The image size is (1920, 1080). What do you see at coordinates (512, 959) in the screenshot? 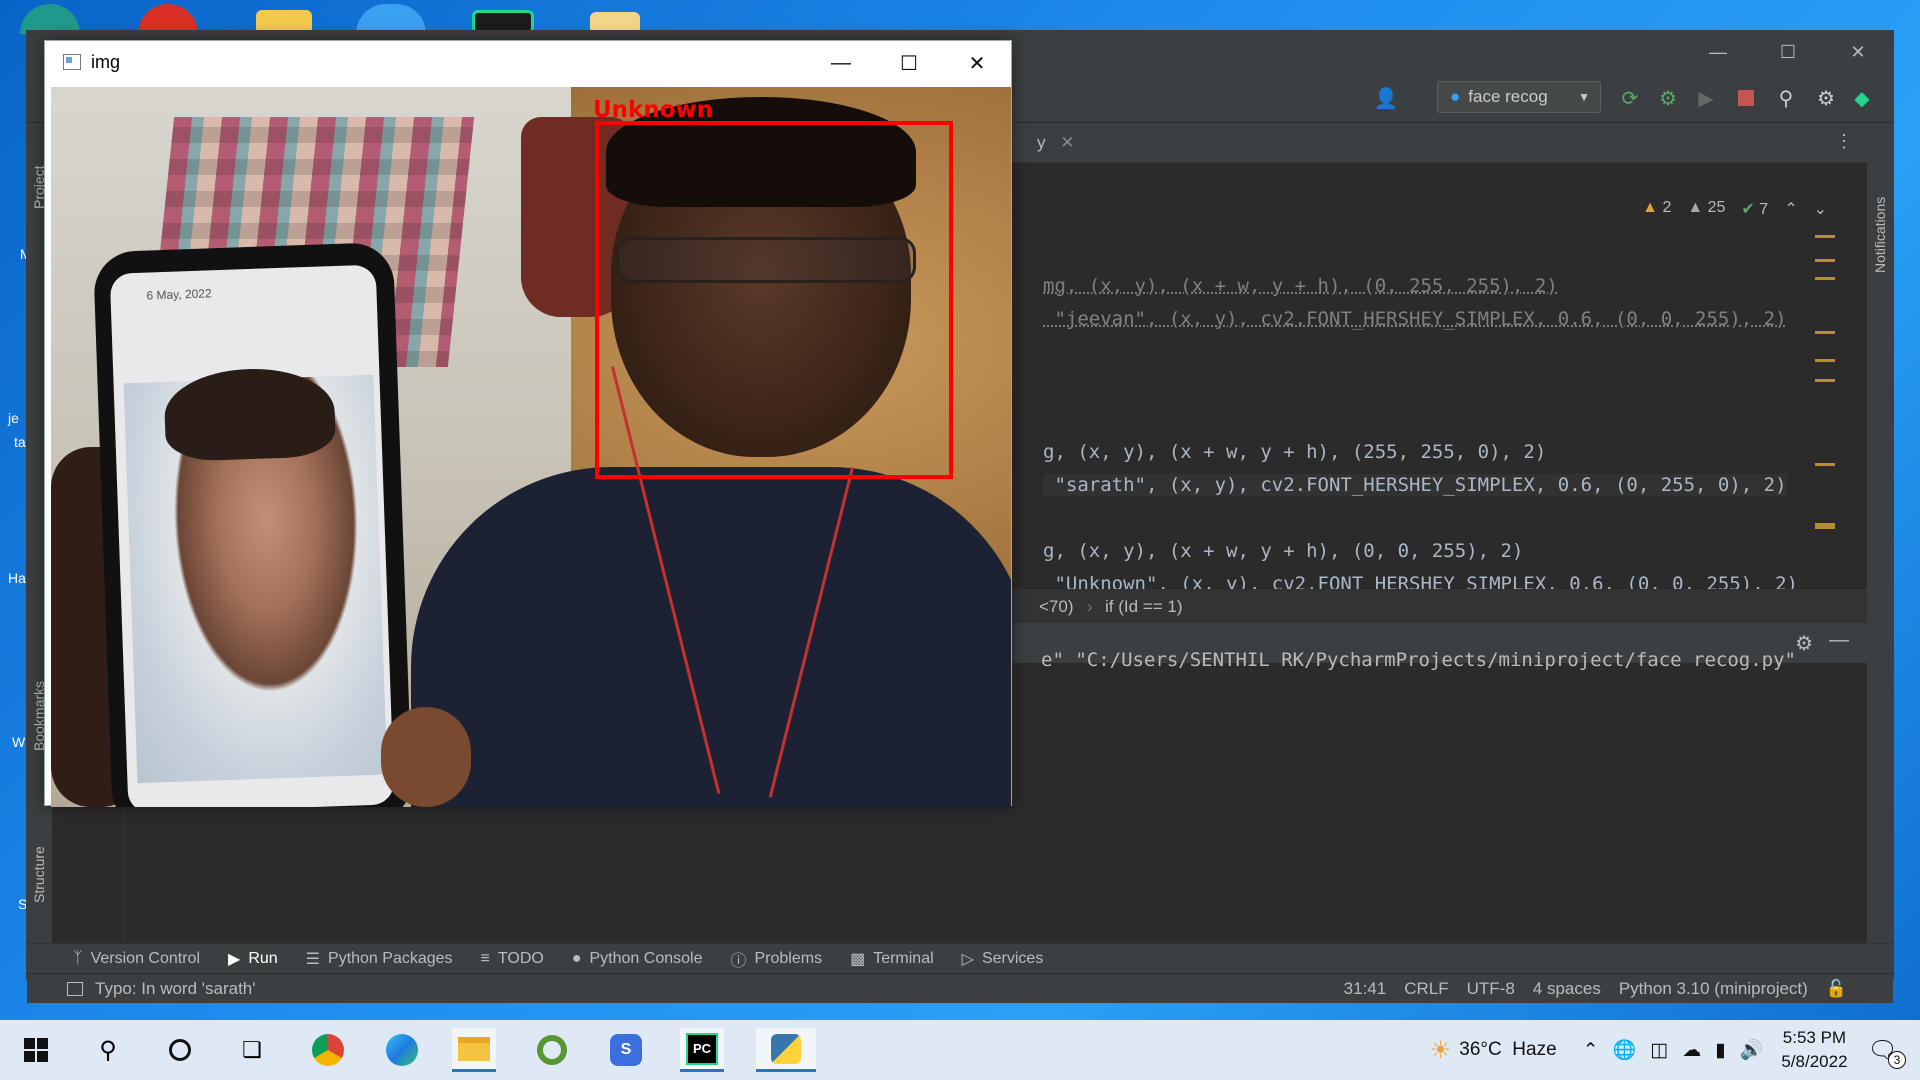
I see `tab-todo: ≡ TODO` at bounding box center [512, 959].